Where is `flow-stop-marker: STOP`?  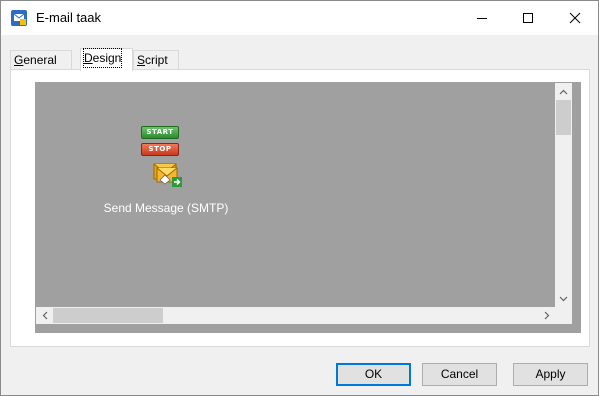 flow-stop-marker: STOP is located at coordinates (160, 149).